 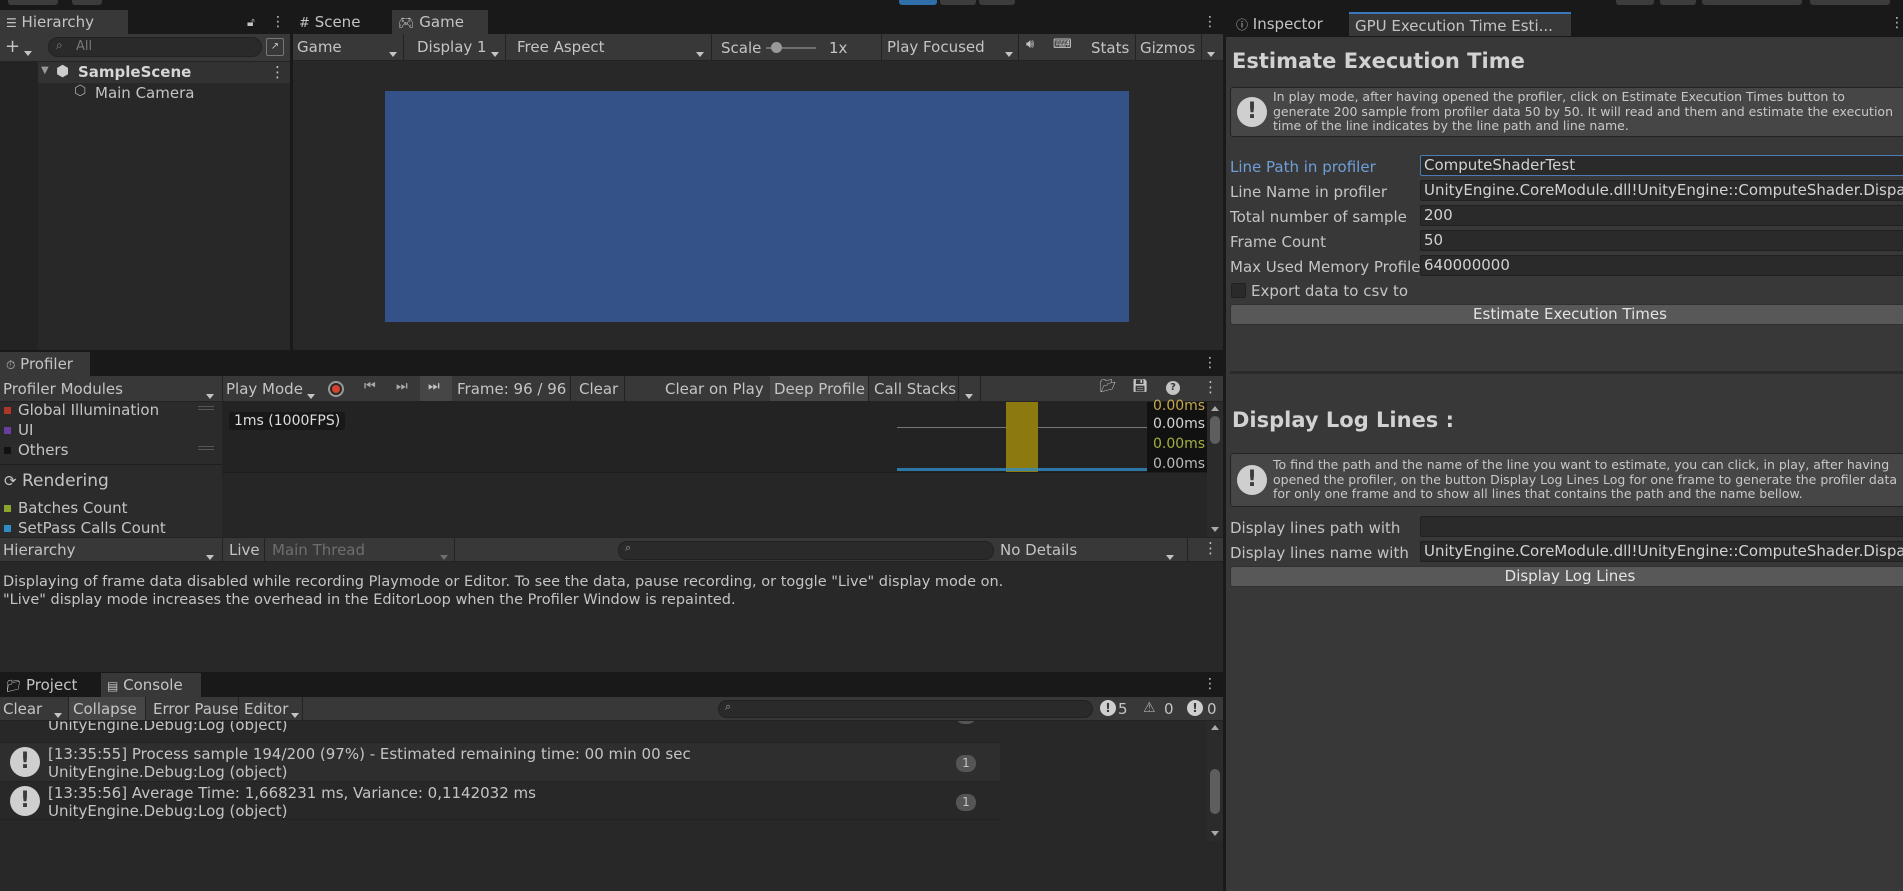 What do you see at coordinates (33, 2) in the screenshot?
I see `account-button` at bounding box center [33, 2].